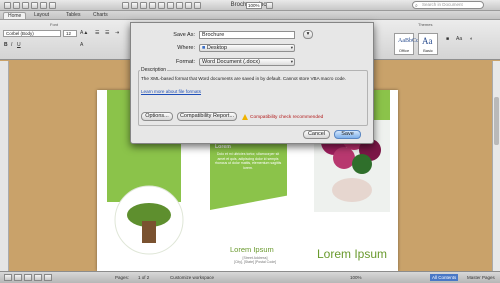 The image size is (500, 283). What do you see at coordinates (97, 33) in the screenshot?
I see `bullets-icon: ☰` at bounding box center [97, 33].